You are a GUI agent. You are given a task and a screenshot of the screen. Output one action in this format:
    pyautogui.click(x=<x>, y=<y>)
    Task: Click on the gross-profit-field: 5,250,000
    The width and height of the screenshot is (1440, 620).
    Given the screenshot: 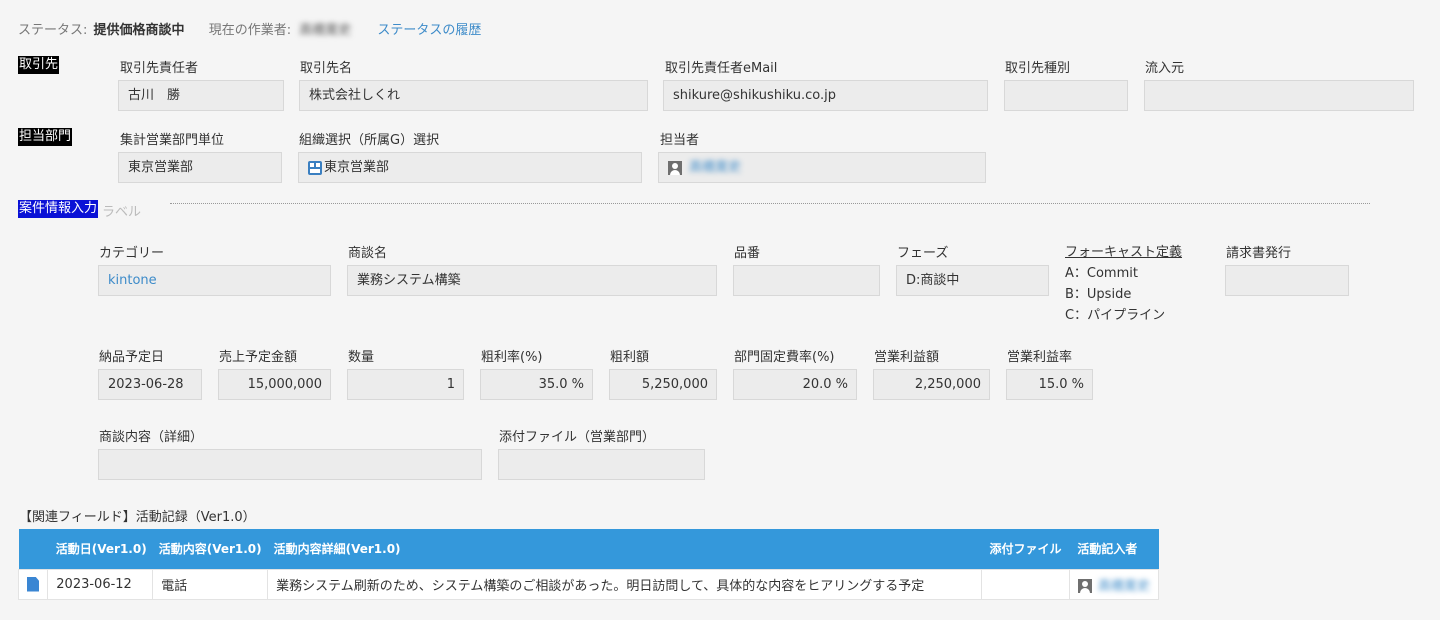 What is the action you would take?
    pyautogui.click(x=663, y=384)
    